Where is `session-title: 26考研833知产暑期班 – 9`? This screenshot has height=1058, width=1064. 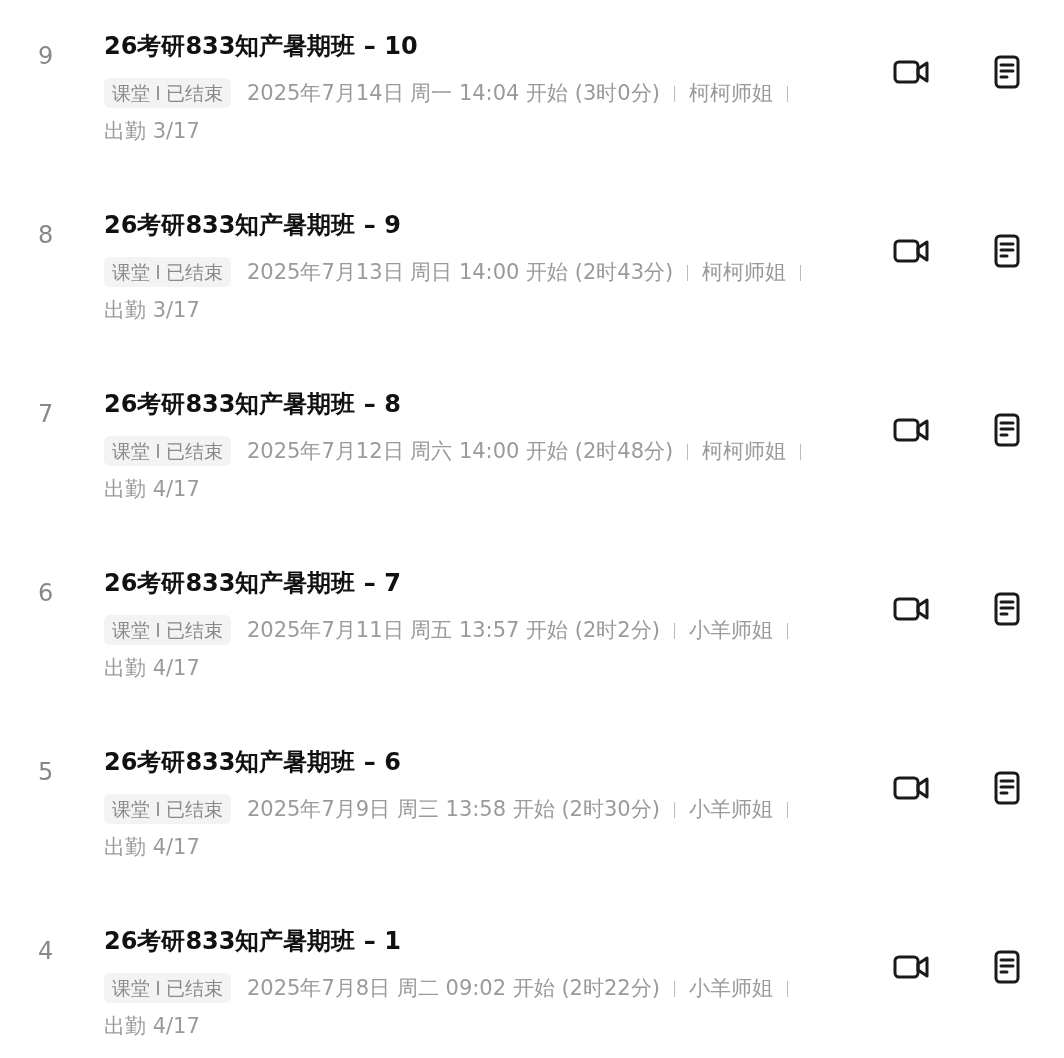 session-title: 26考研833知产暑期班 – 9 is located at coordinates (252, 225).